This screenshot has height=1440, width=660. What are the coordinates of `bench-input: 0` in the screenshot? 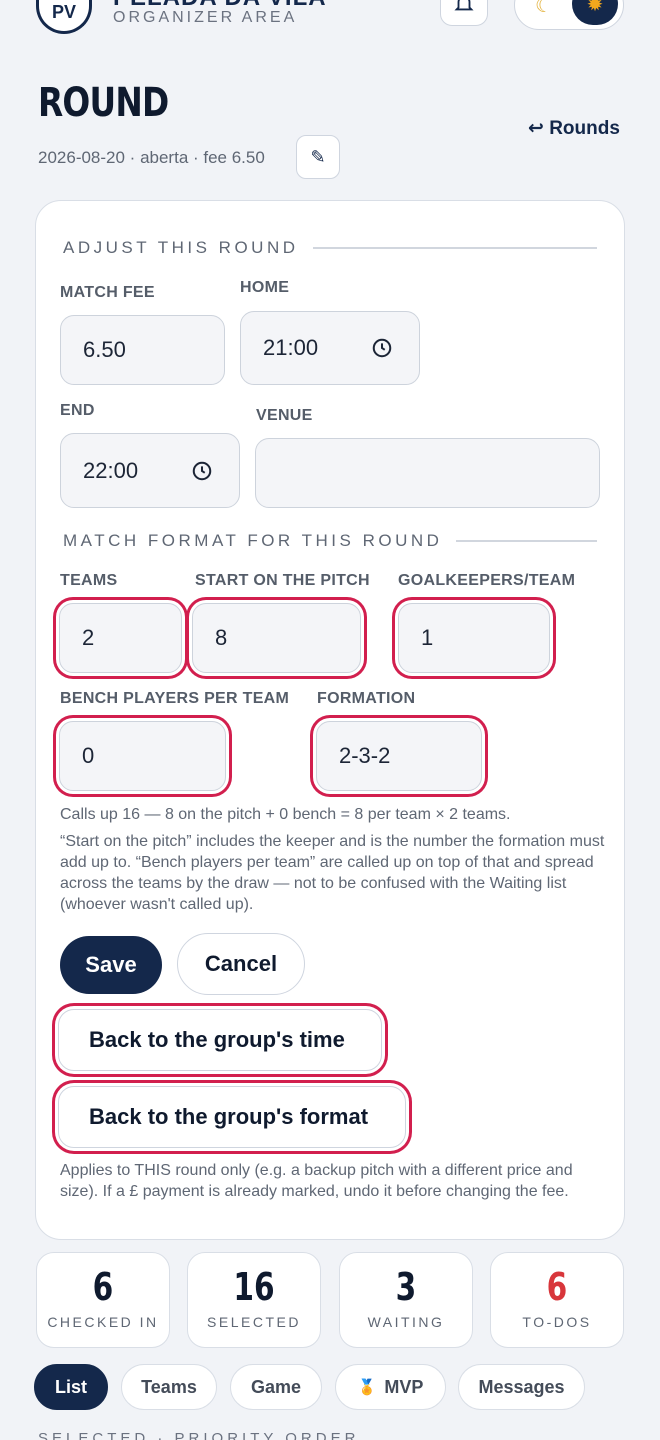 It's located at (142, 756).